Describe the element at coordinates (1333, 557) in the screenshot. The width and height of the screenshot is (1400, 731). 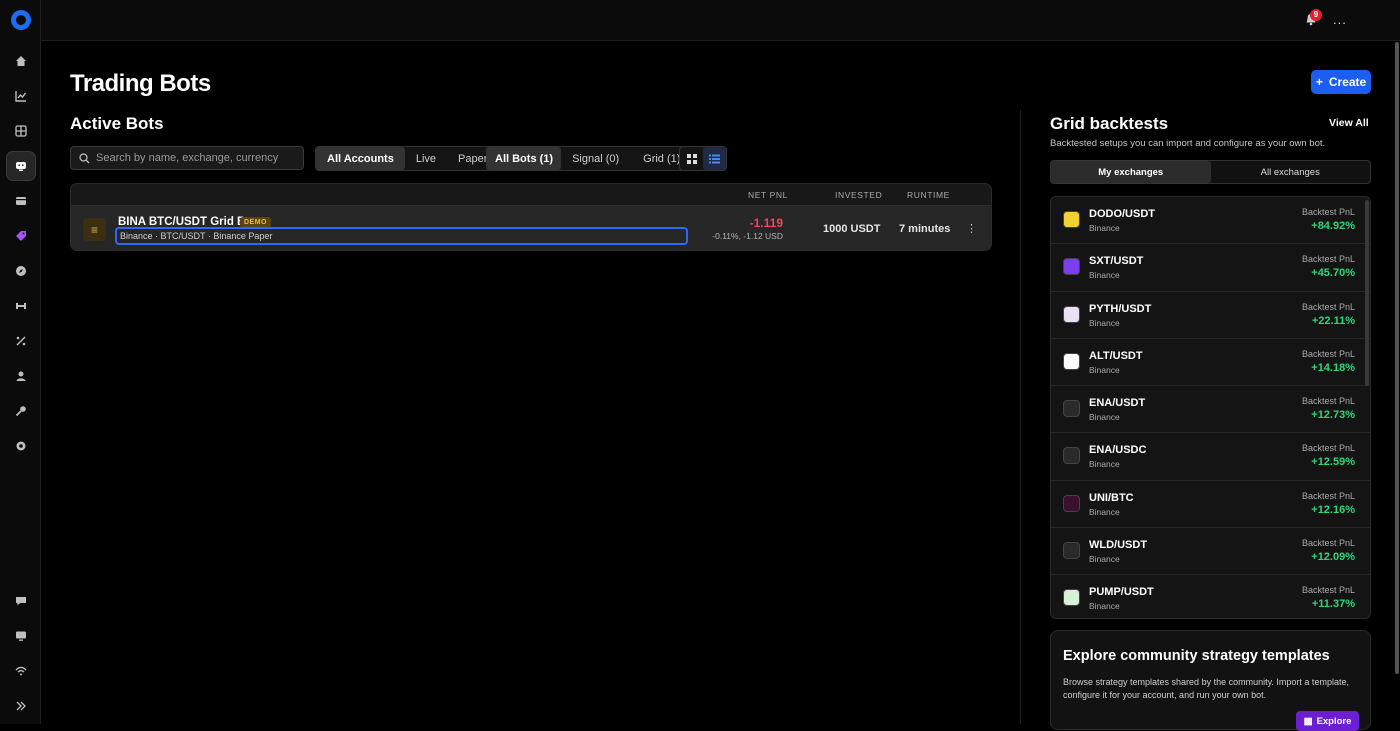
I see `backtest-pnl-value: +12.09%` at that location.